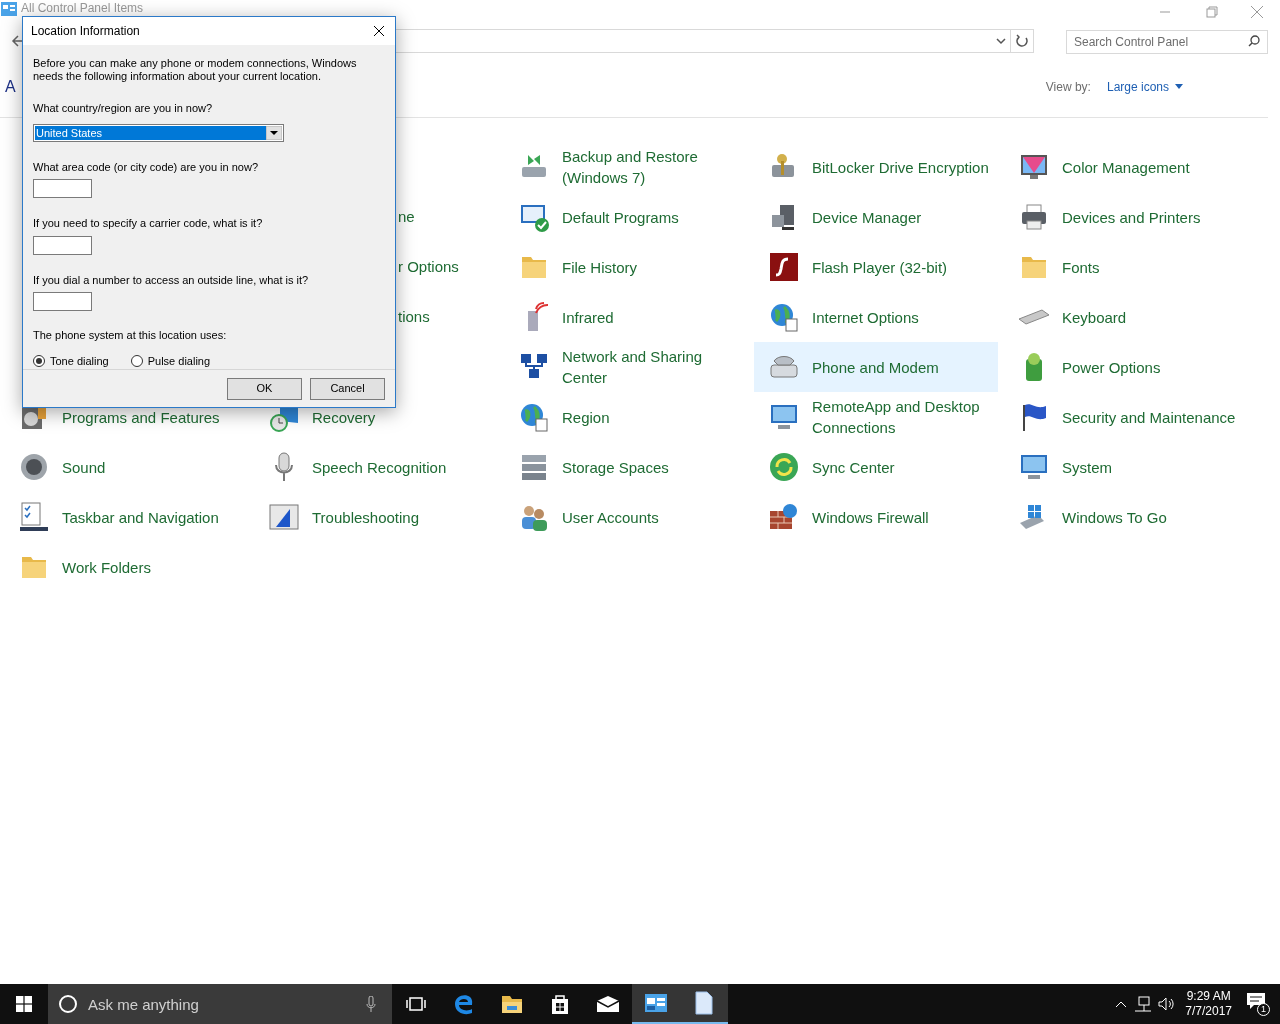 This screenshot has width=1280, height=1024. I want to click on control-panel-item: Troubleshooting, so click(376, 517).